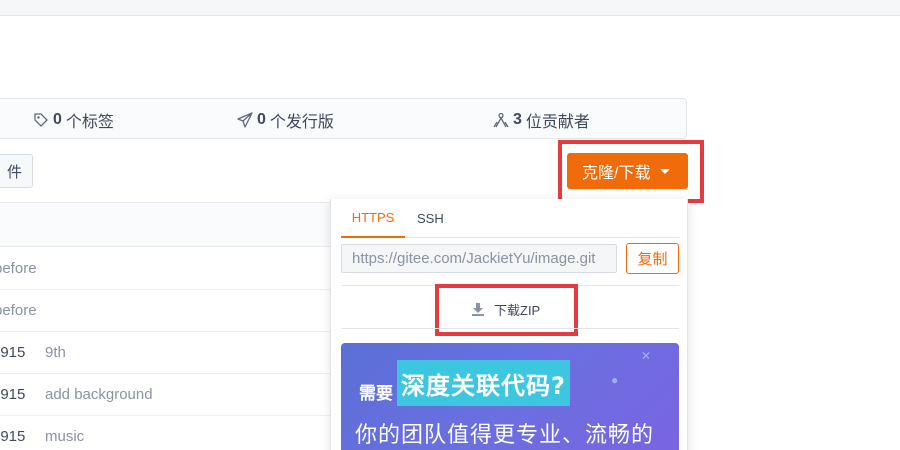  What do you see at coordinates (517, 310) in the screenshot?
I see `download-zip-label: 下载ZIP` at bounding box center [517, 310].